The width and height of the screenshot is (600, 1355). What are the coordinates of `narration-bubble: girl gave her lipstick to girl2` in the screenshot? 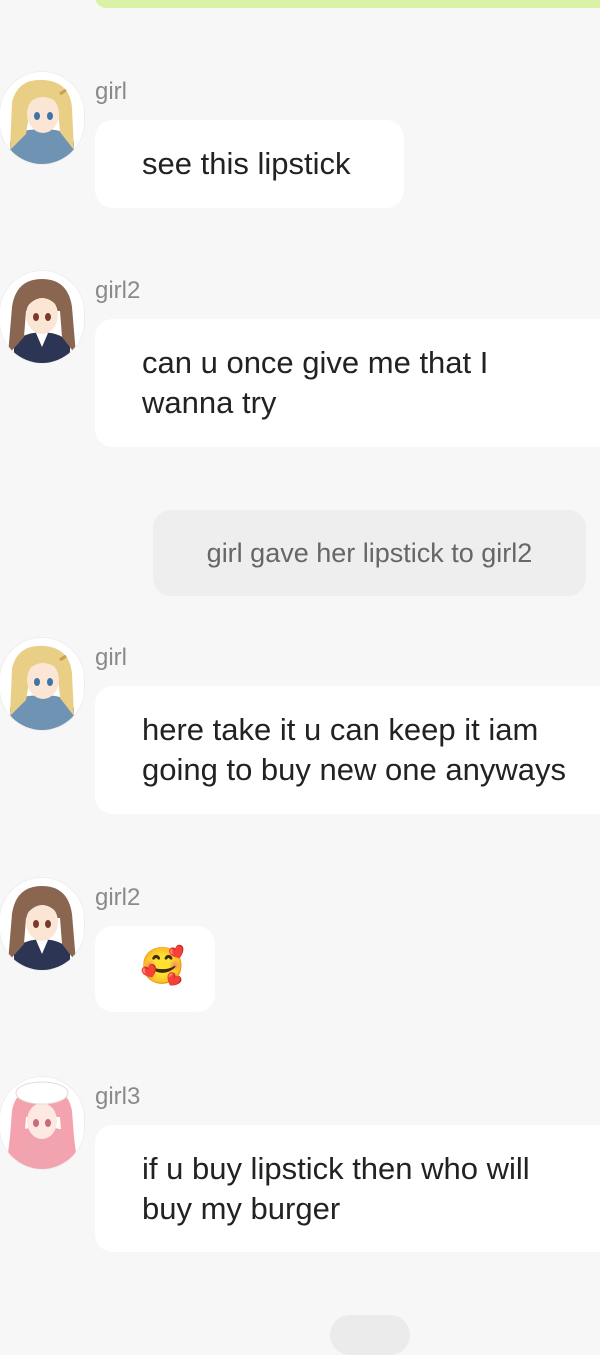 It's located at (369, 553).